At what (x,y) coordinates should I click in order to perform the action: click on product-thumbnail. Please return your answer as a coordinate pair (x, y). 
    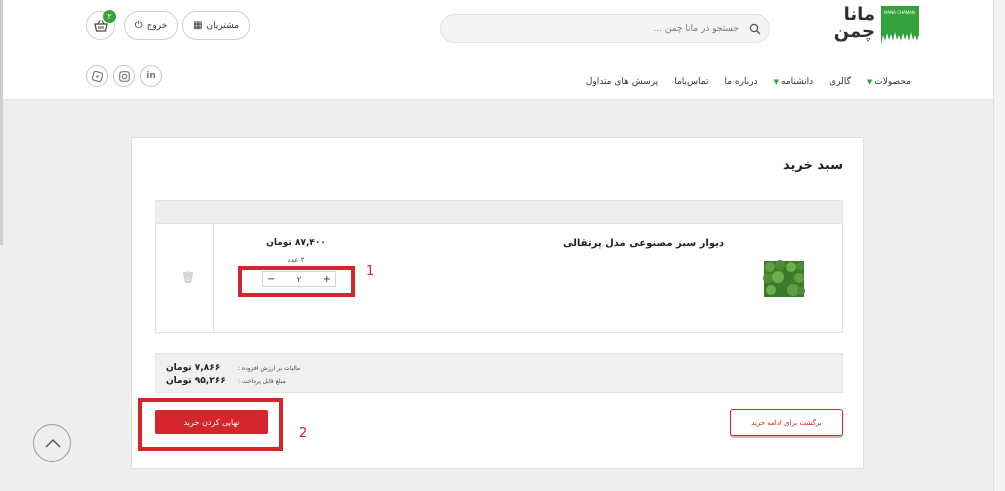
    Looking at the image, I should click on (784, 279).